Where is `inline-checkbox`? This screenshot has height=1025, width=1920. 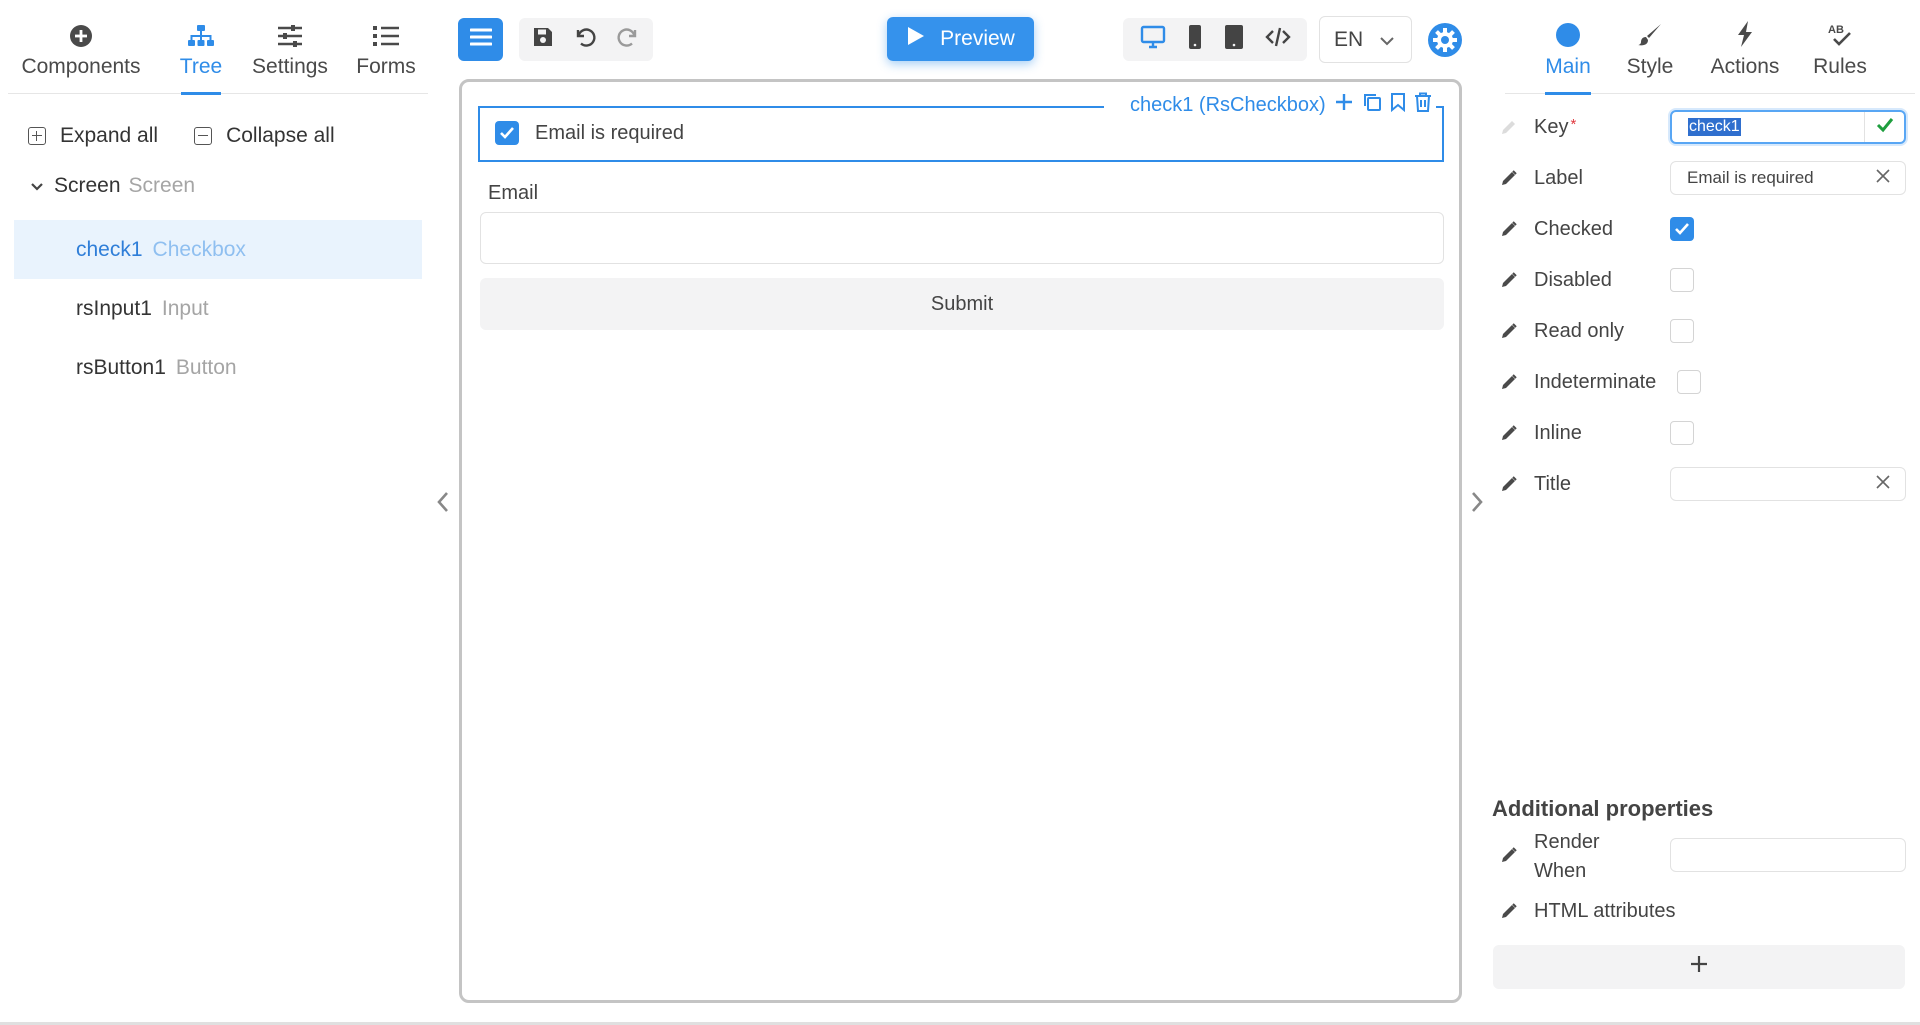 inline-checkbox is located at coordinates (1682, 433).